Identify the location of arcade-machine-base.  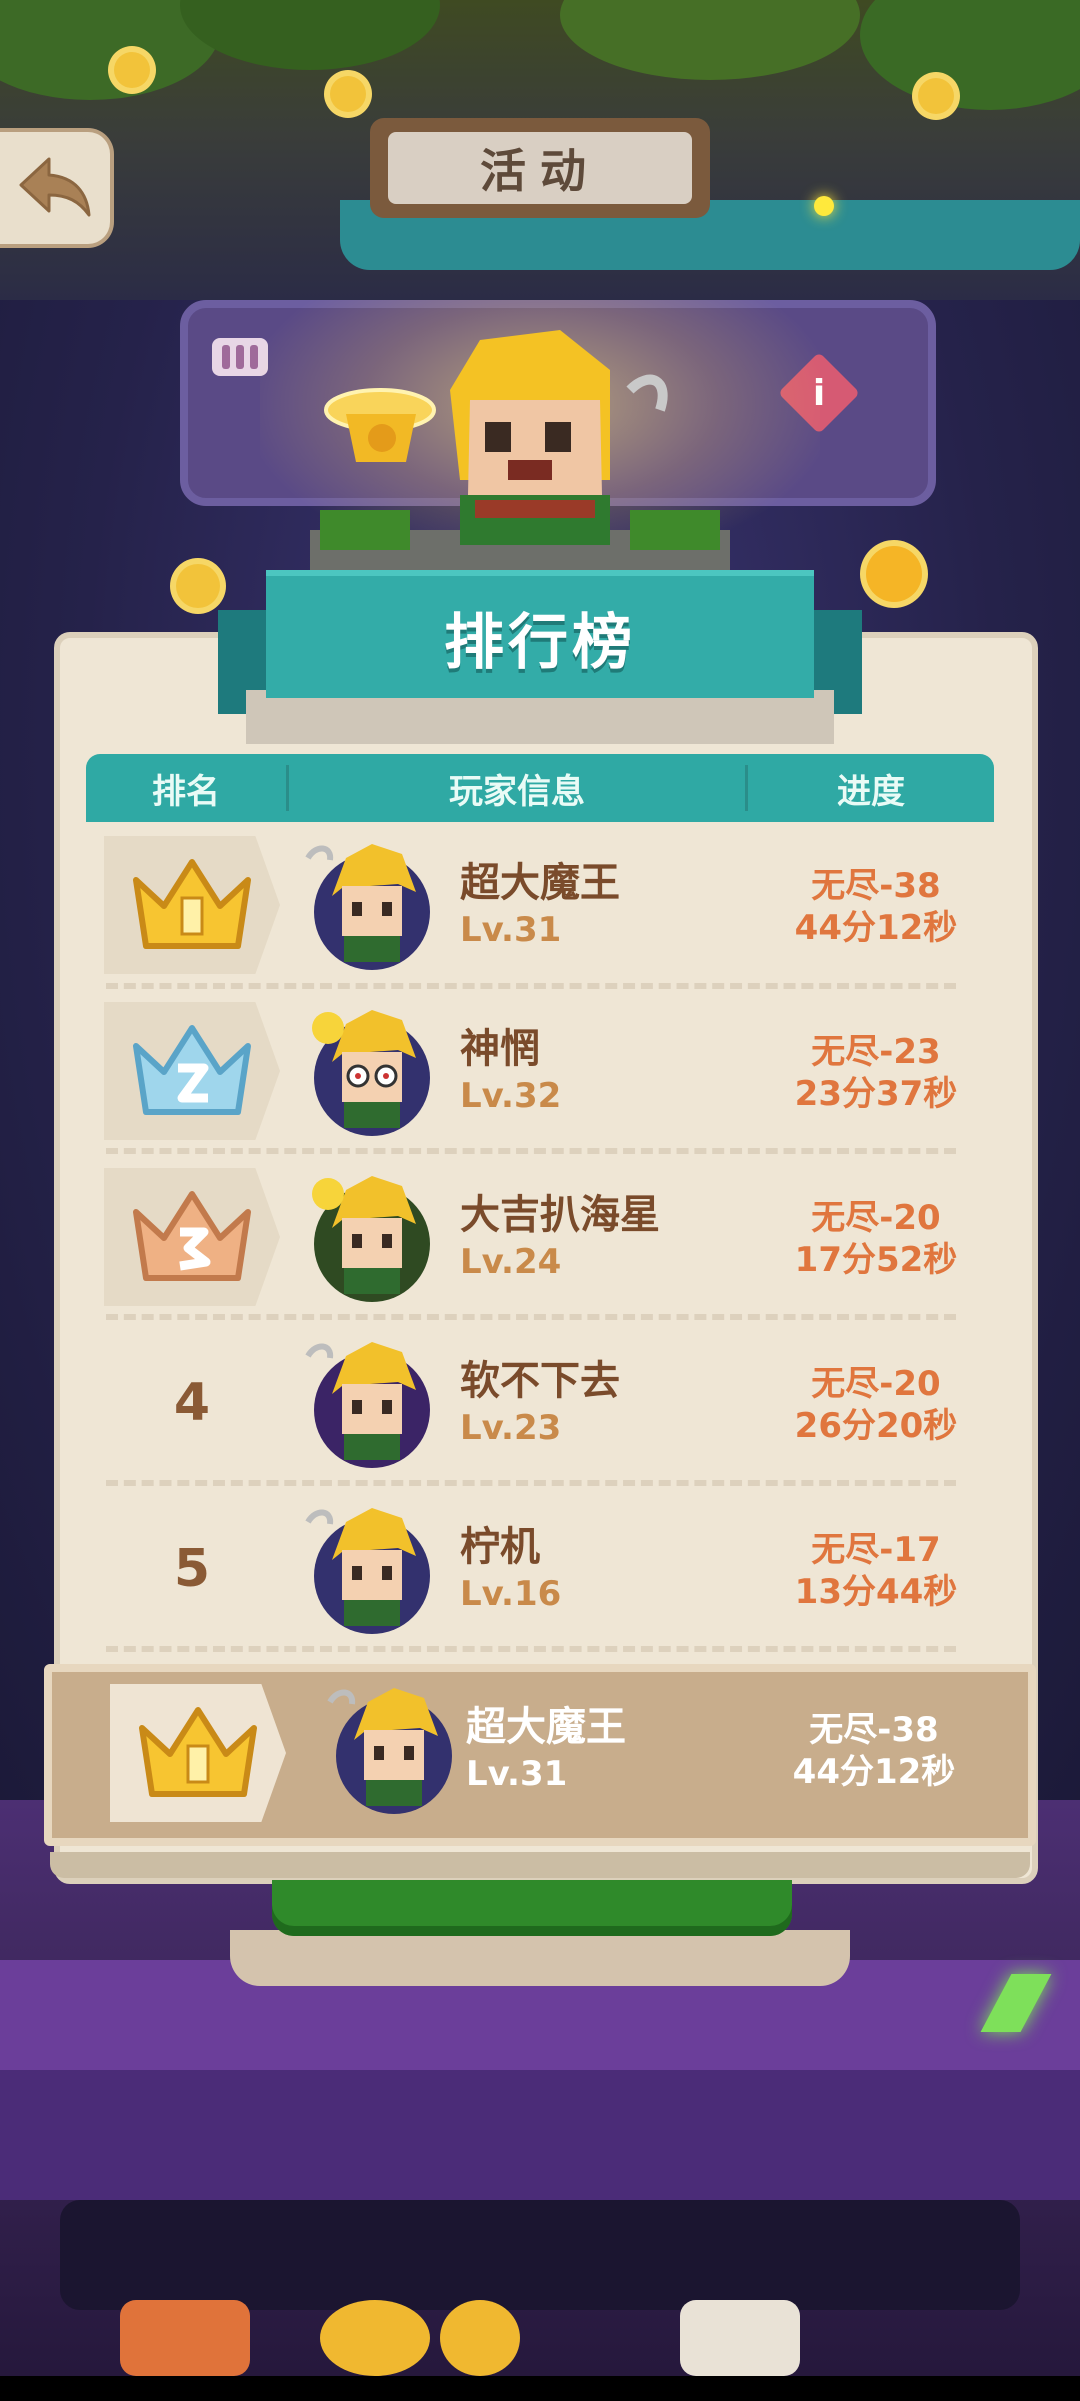
(540, 2135).